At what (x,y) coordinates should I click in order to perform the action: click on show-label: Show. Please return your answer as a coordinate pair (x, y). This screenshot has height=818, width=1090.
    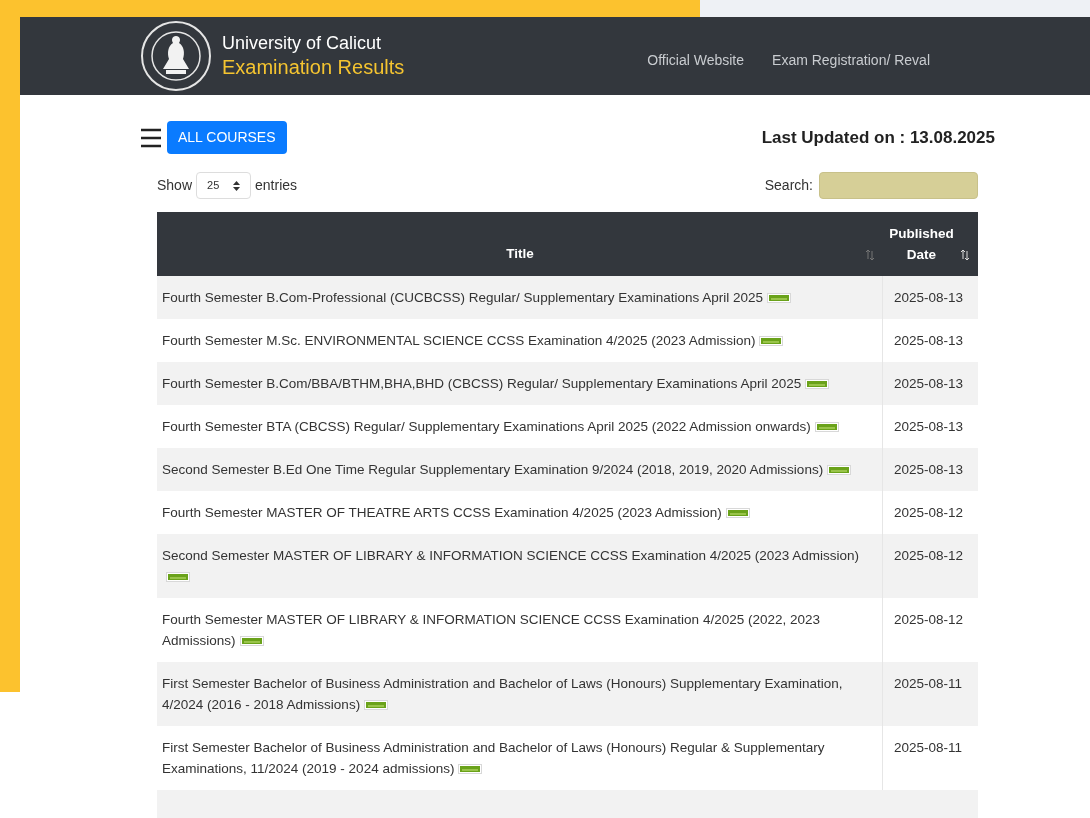
    Looking at the image, I should click on (175, 185).